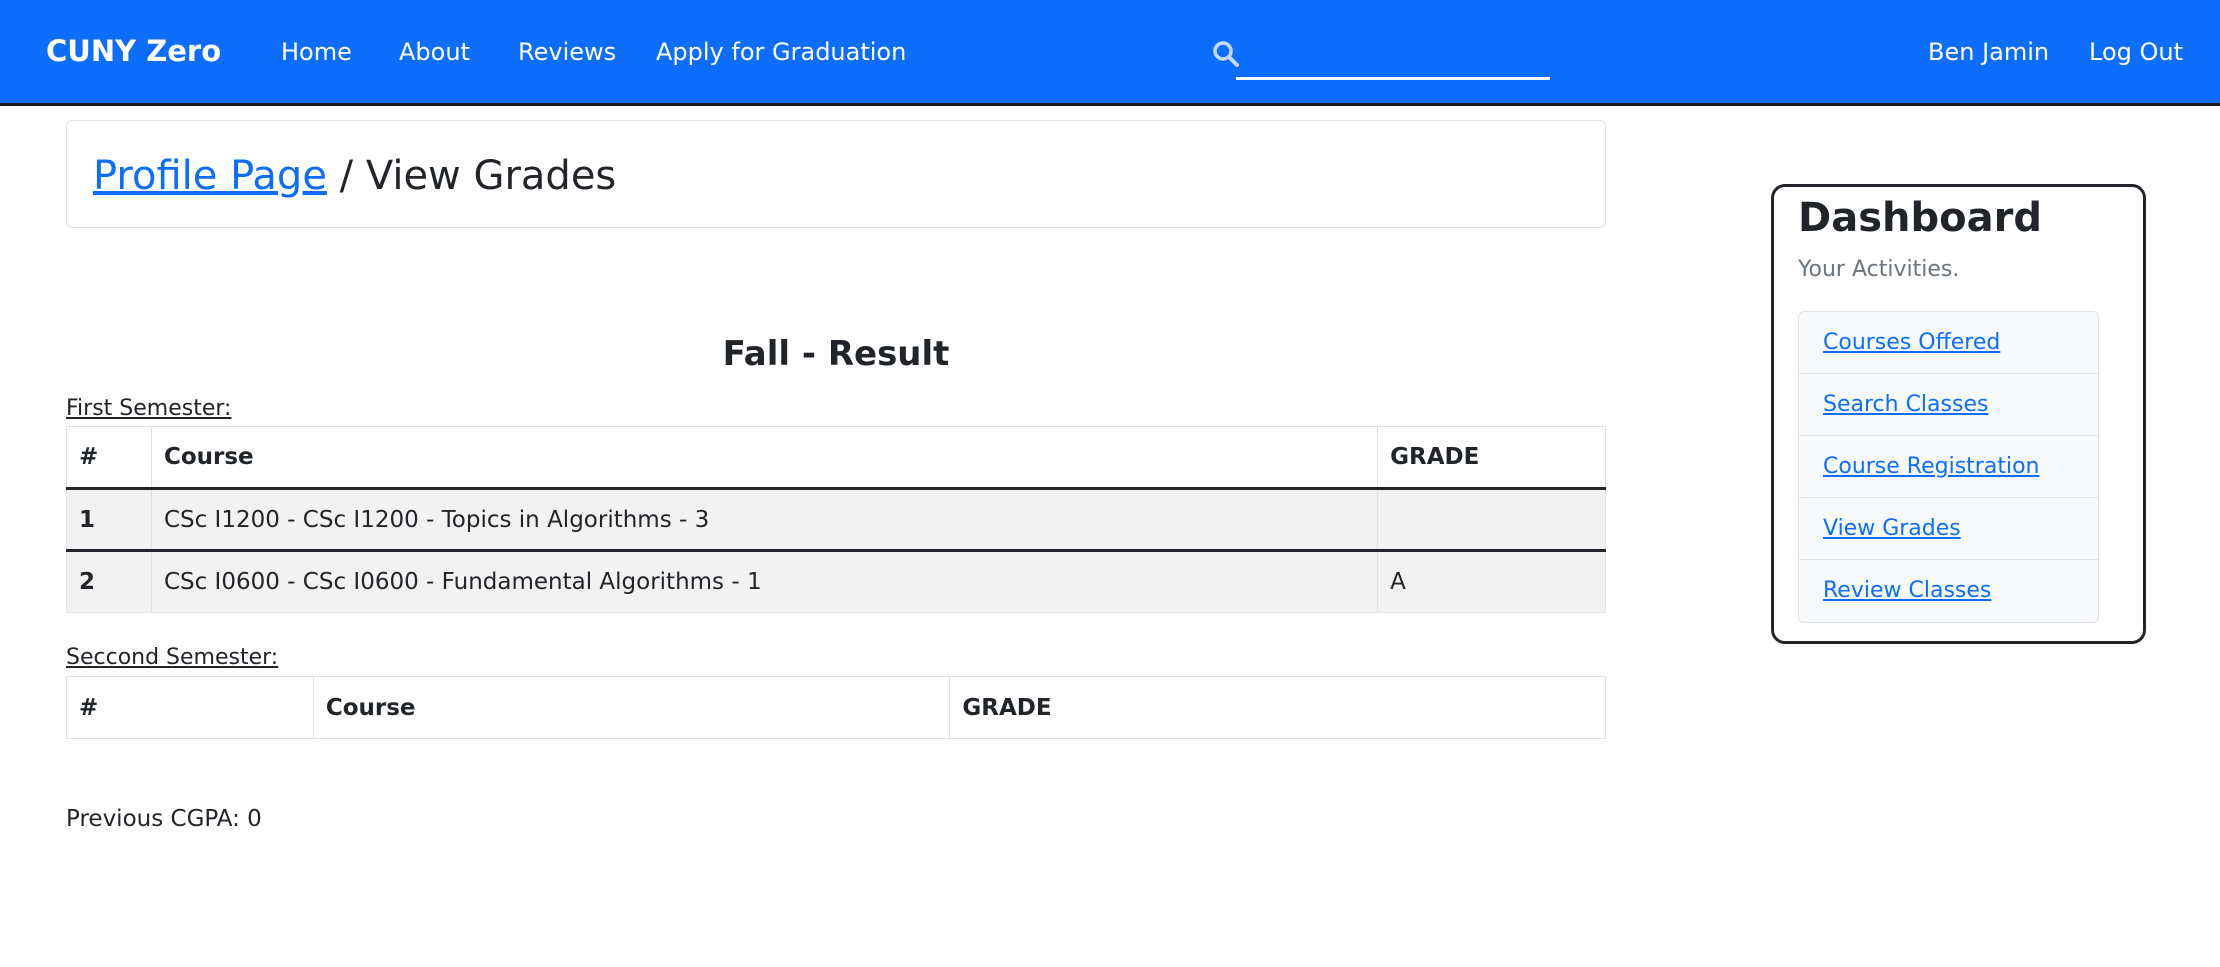 The image size is (2220, 967). Describe the element at coordinates (164, 819) in the screenshot. I see `previous-cgpa: Previous CGPA: 0` at that location.